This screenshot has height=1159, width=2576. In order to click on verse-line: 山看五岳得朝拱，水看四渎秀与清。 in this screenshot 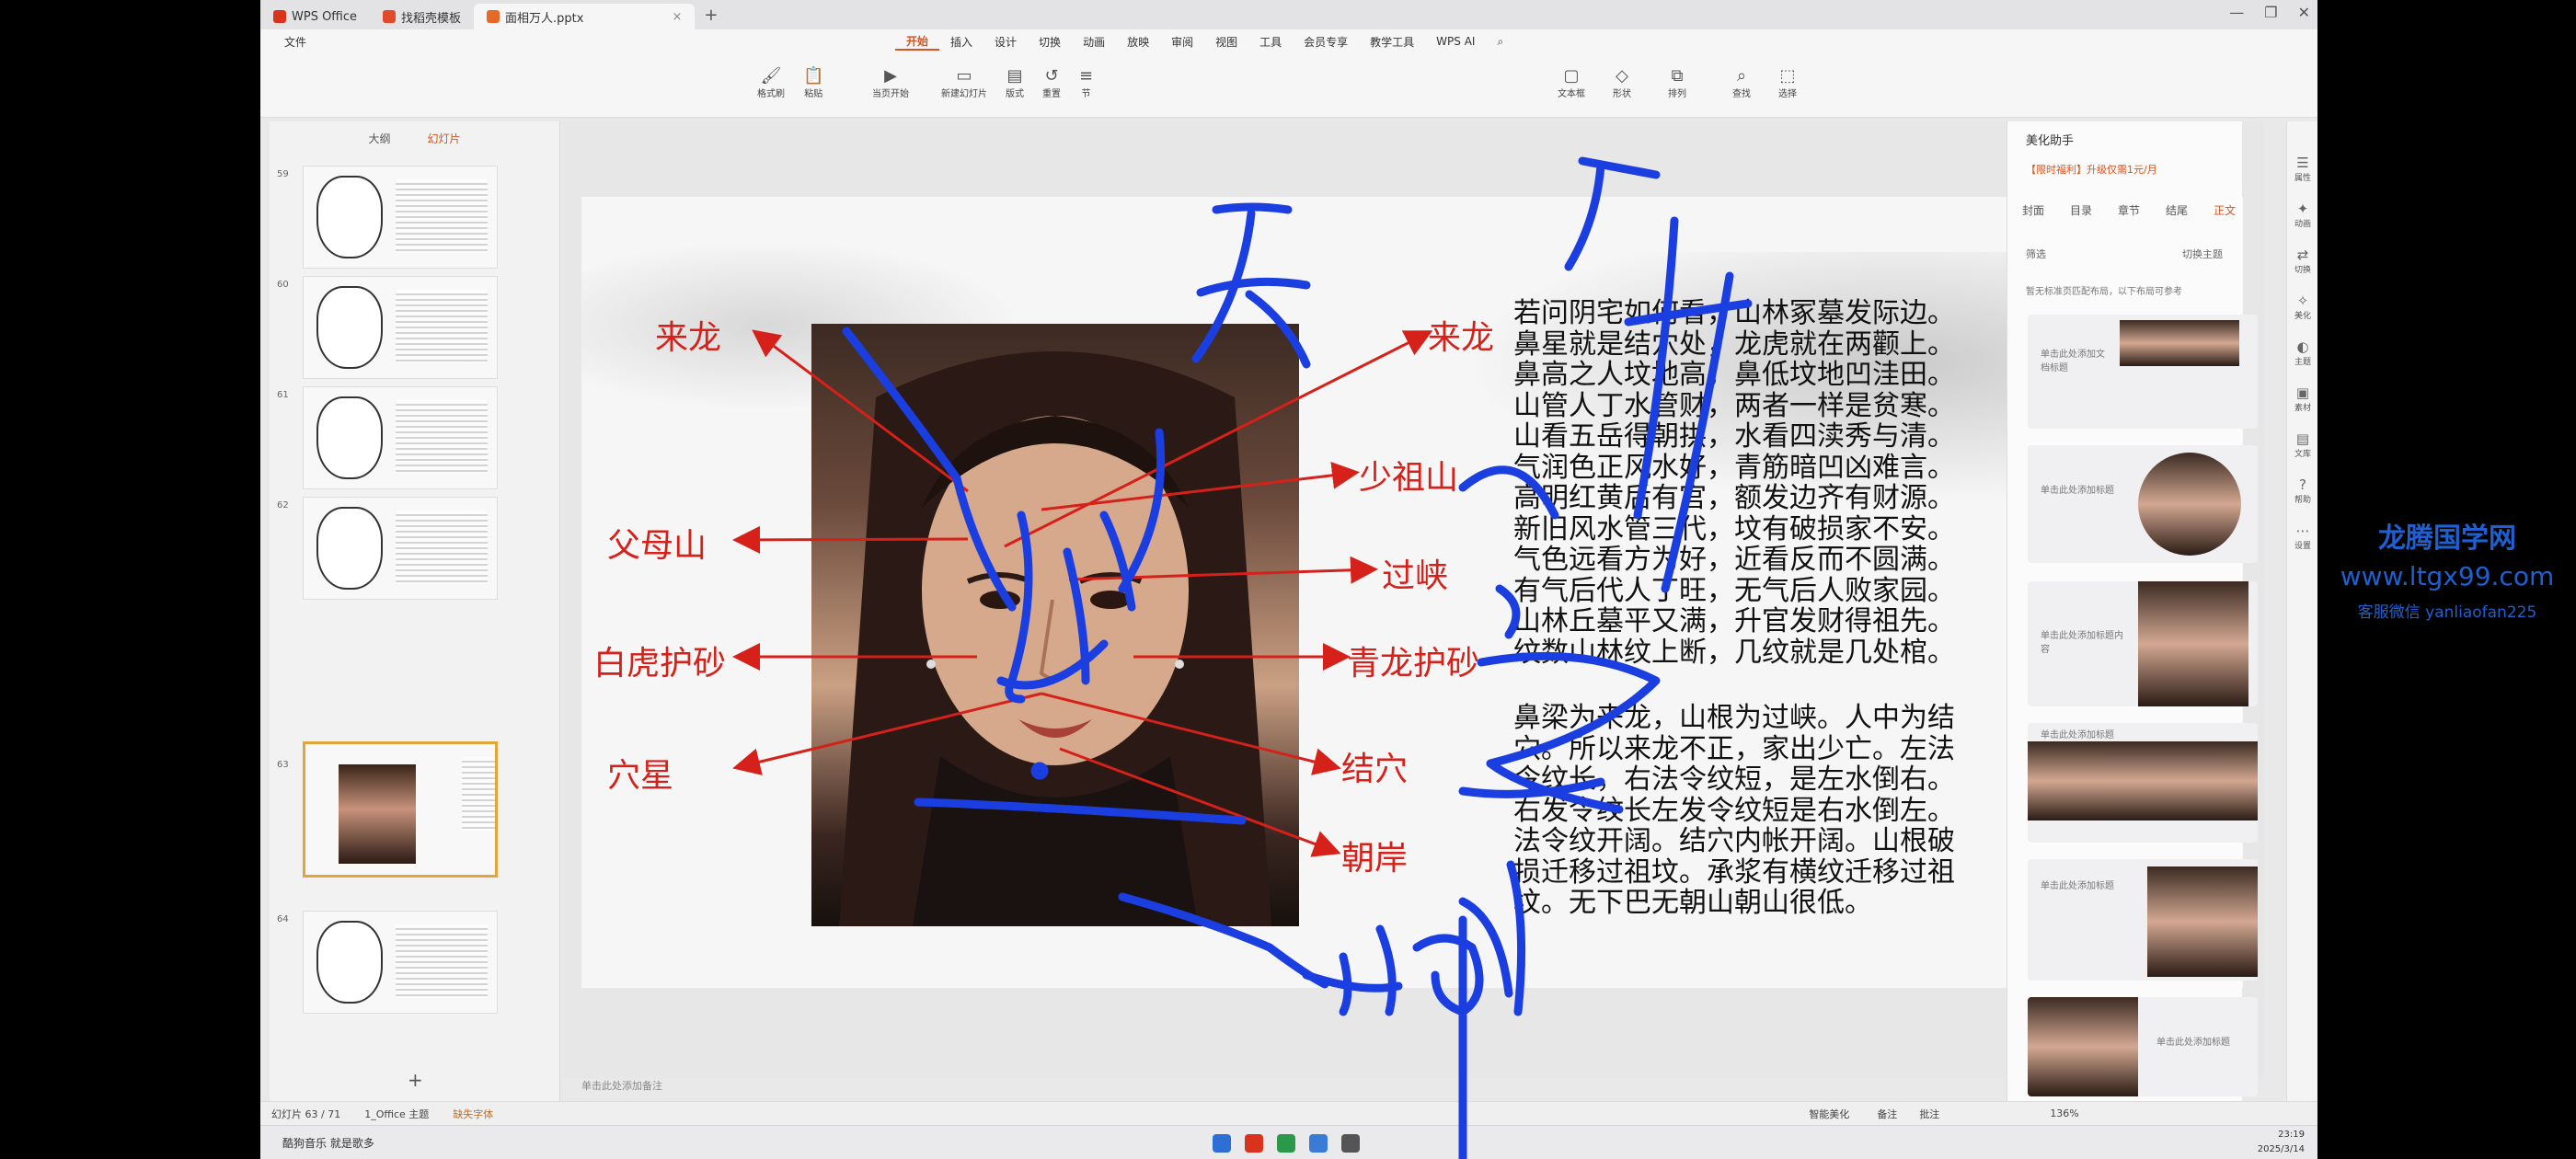, I will do `click(1734, 436)`.